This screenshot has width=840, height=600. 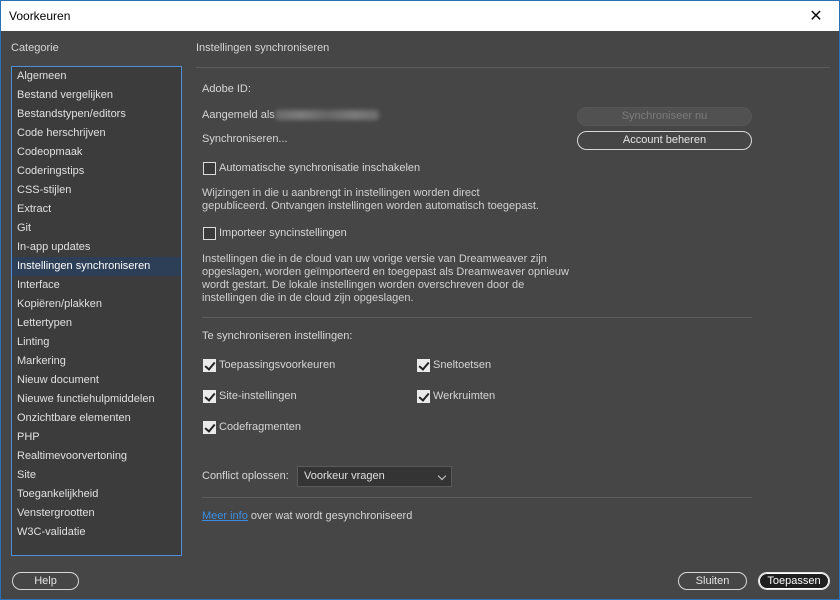 What do you see at coordinates (283, 233) in the screenshot?
I see `import-sync-label: Importeer syncinstellingen` at bounding box center [283, 233].